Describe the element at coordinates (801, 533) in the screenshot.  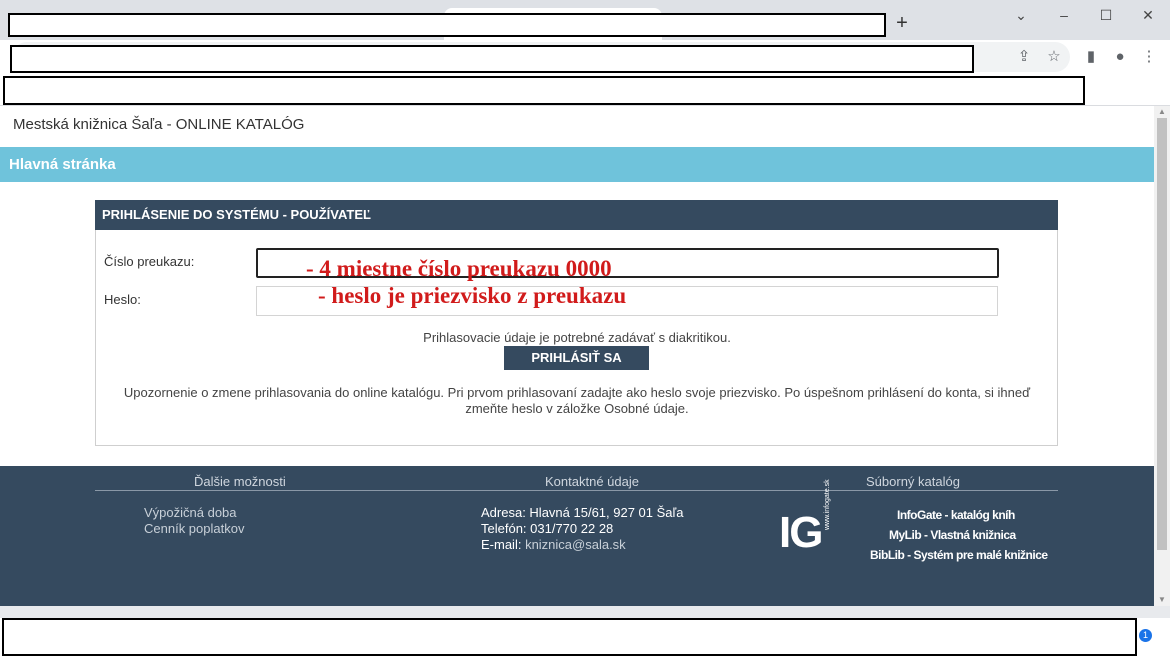
I see `infogate-logo: IG` at that location.